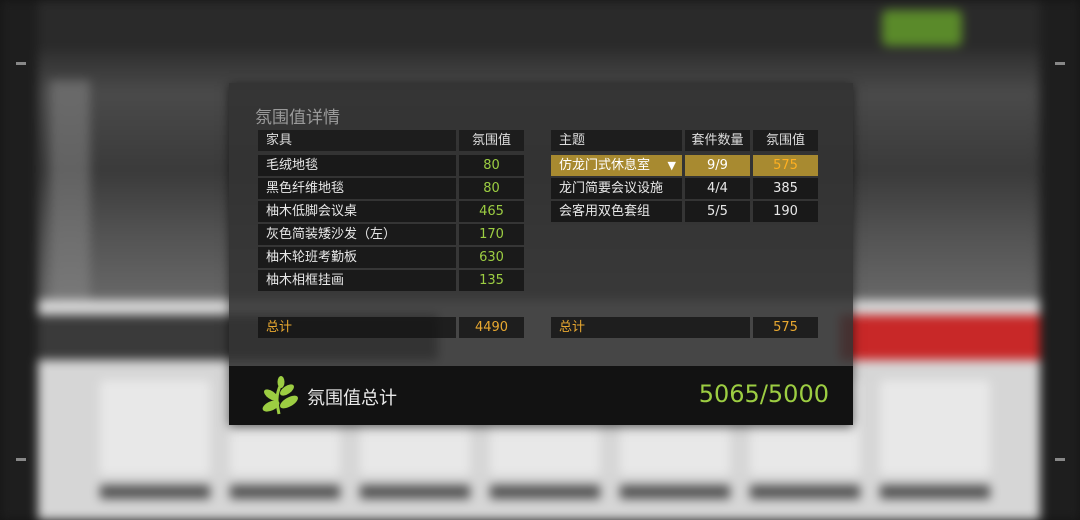 This screenshot has height=520, width=1080. What do you see at coordinates (717, 140) in the screenshot?
I see `theme-header-count: 套件数量` at bounding box center [717, 140].